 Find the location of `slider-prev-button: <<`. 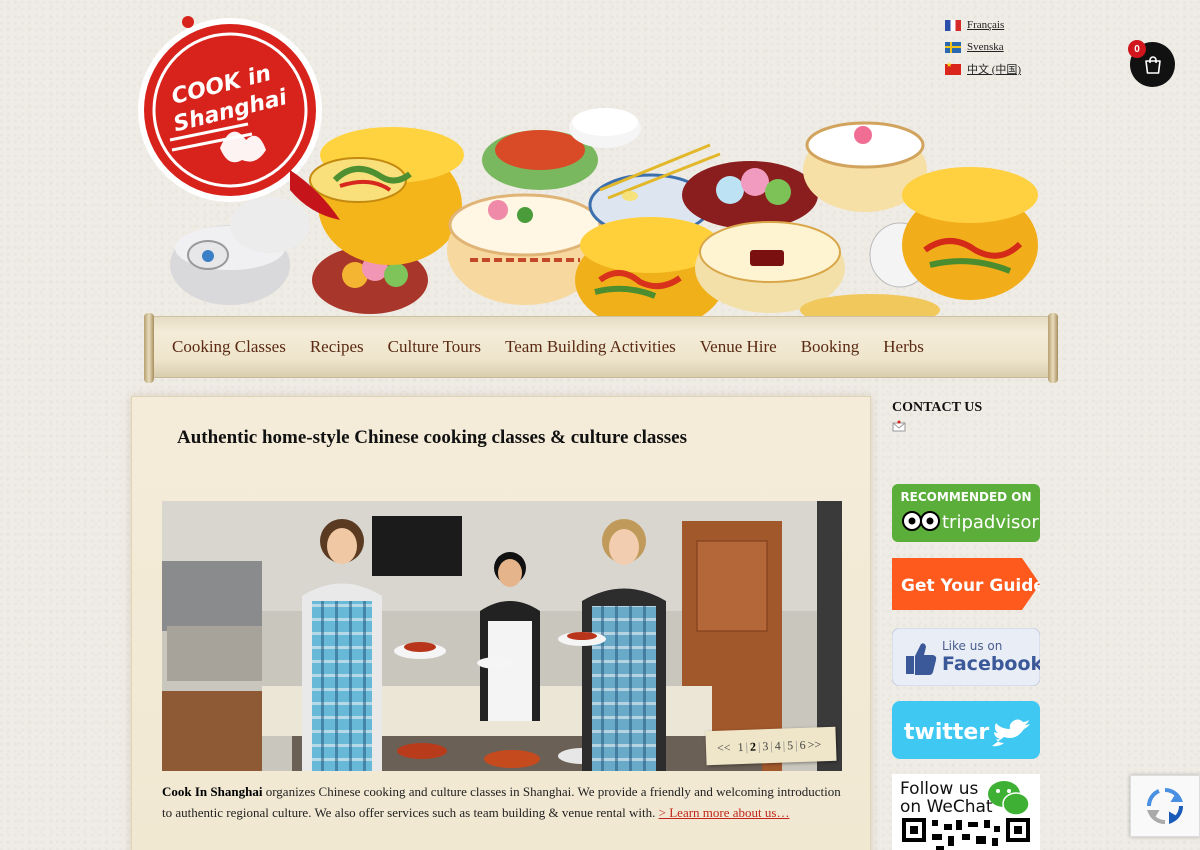

slider-prev-button: << is located at coordinates (724, 748).